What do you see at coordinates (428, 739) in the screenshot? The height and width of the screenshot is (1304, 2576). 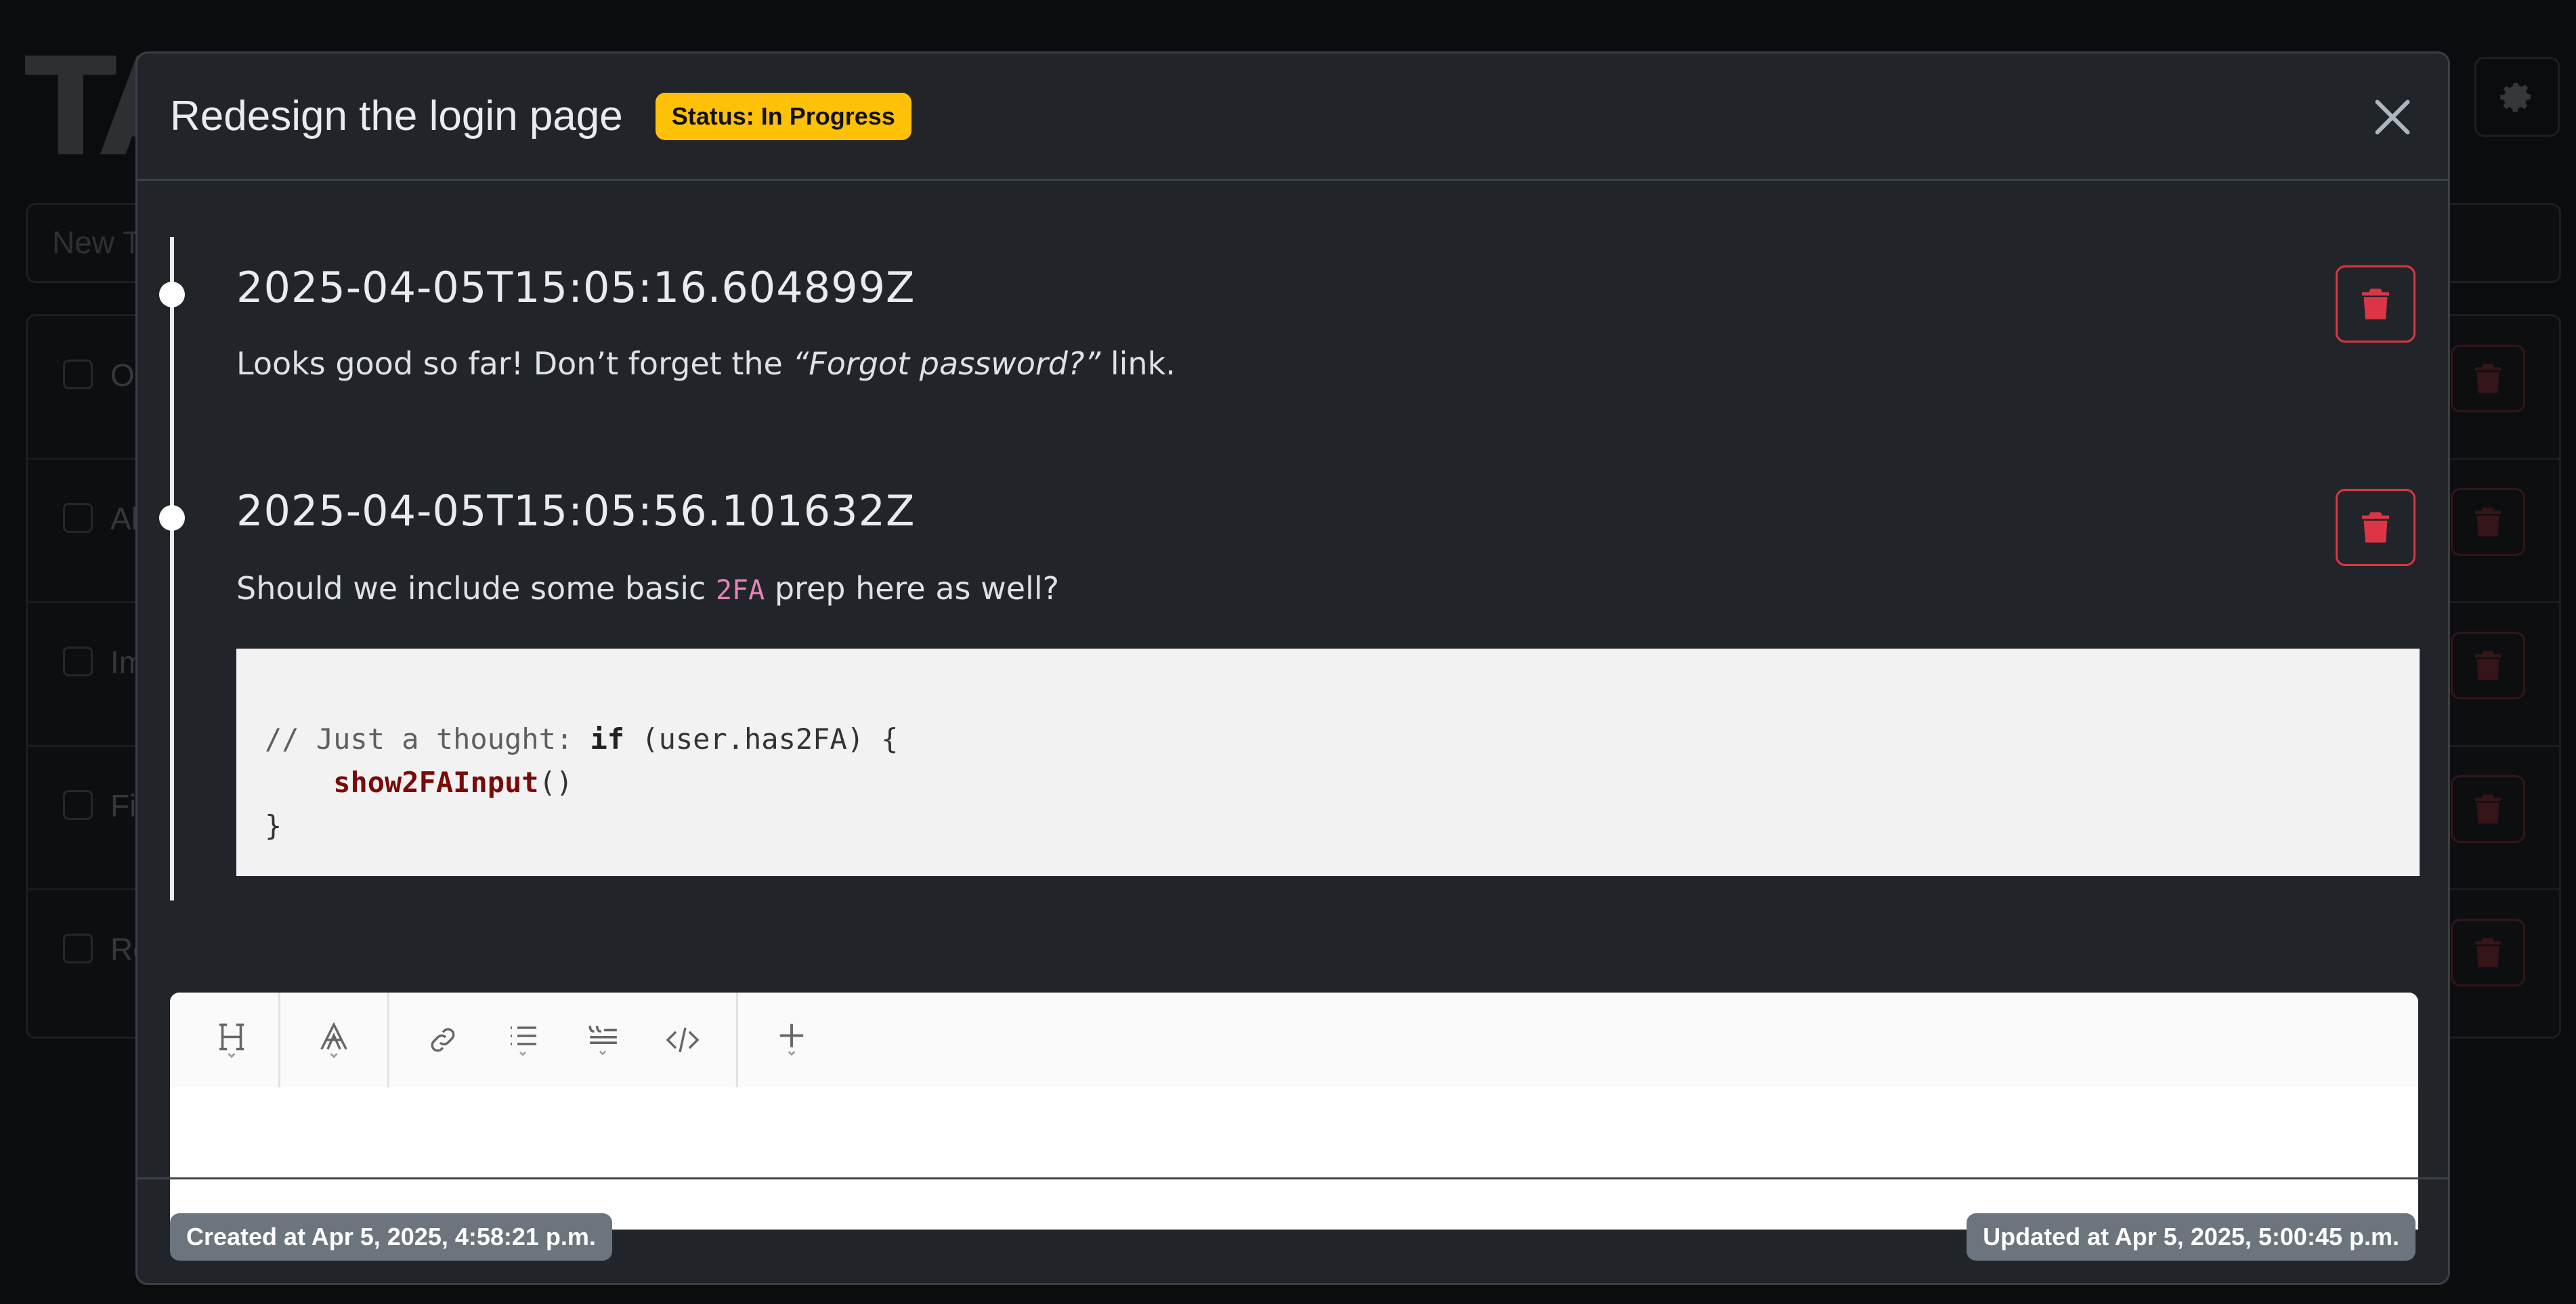 I see `code-comment: // Just a thought:` at bounding box center [428, 739].